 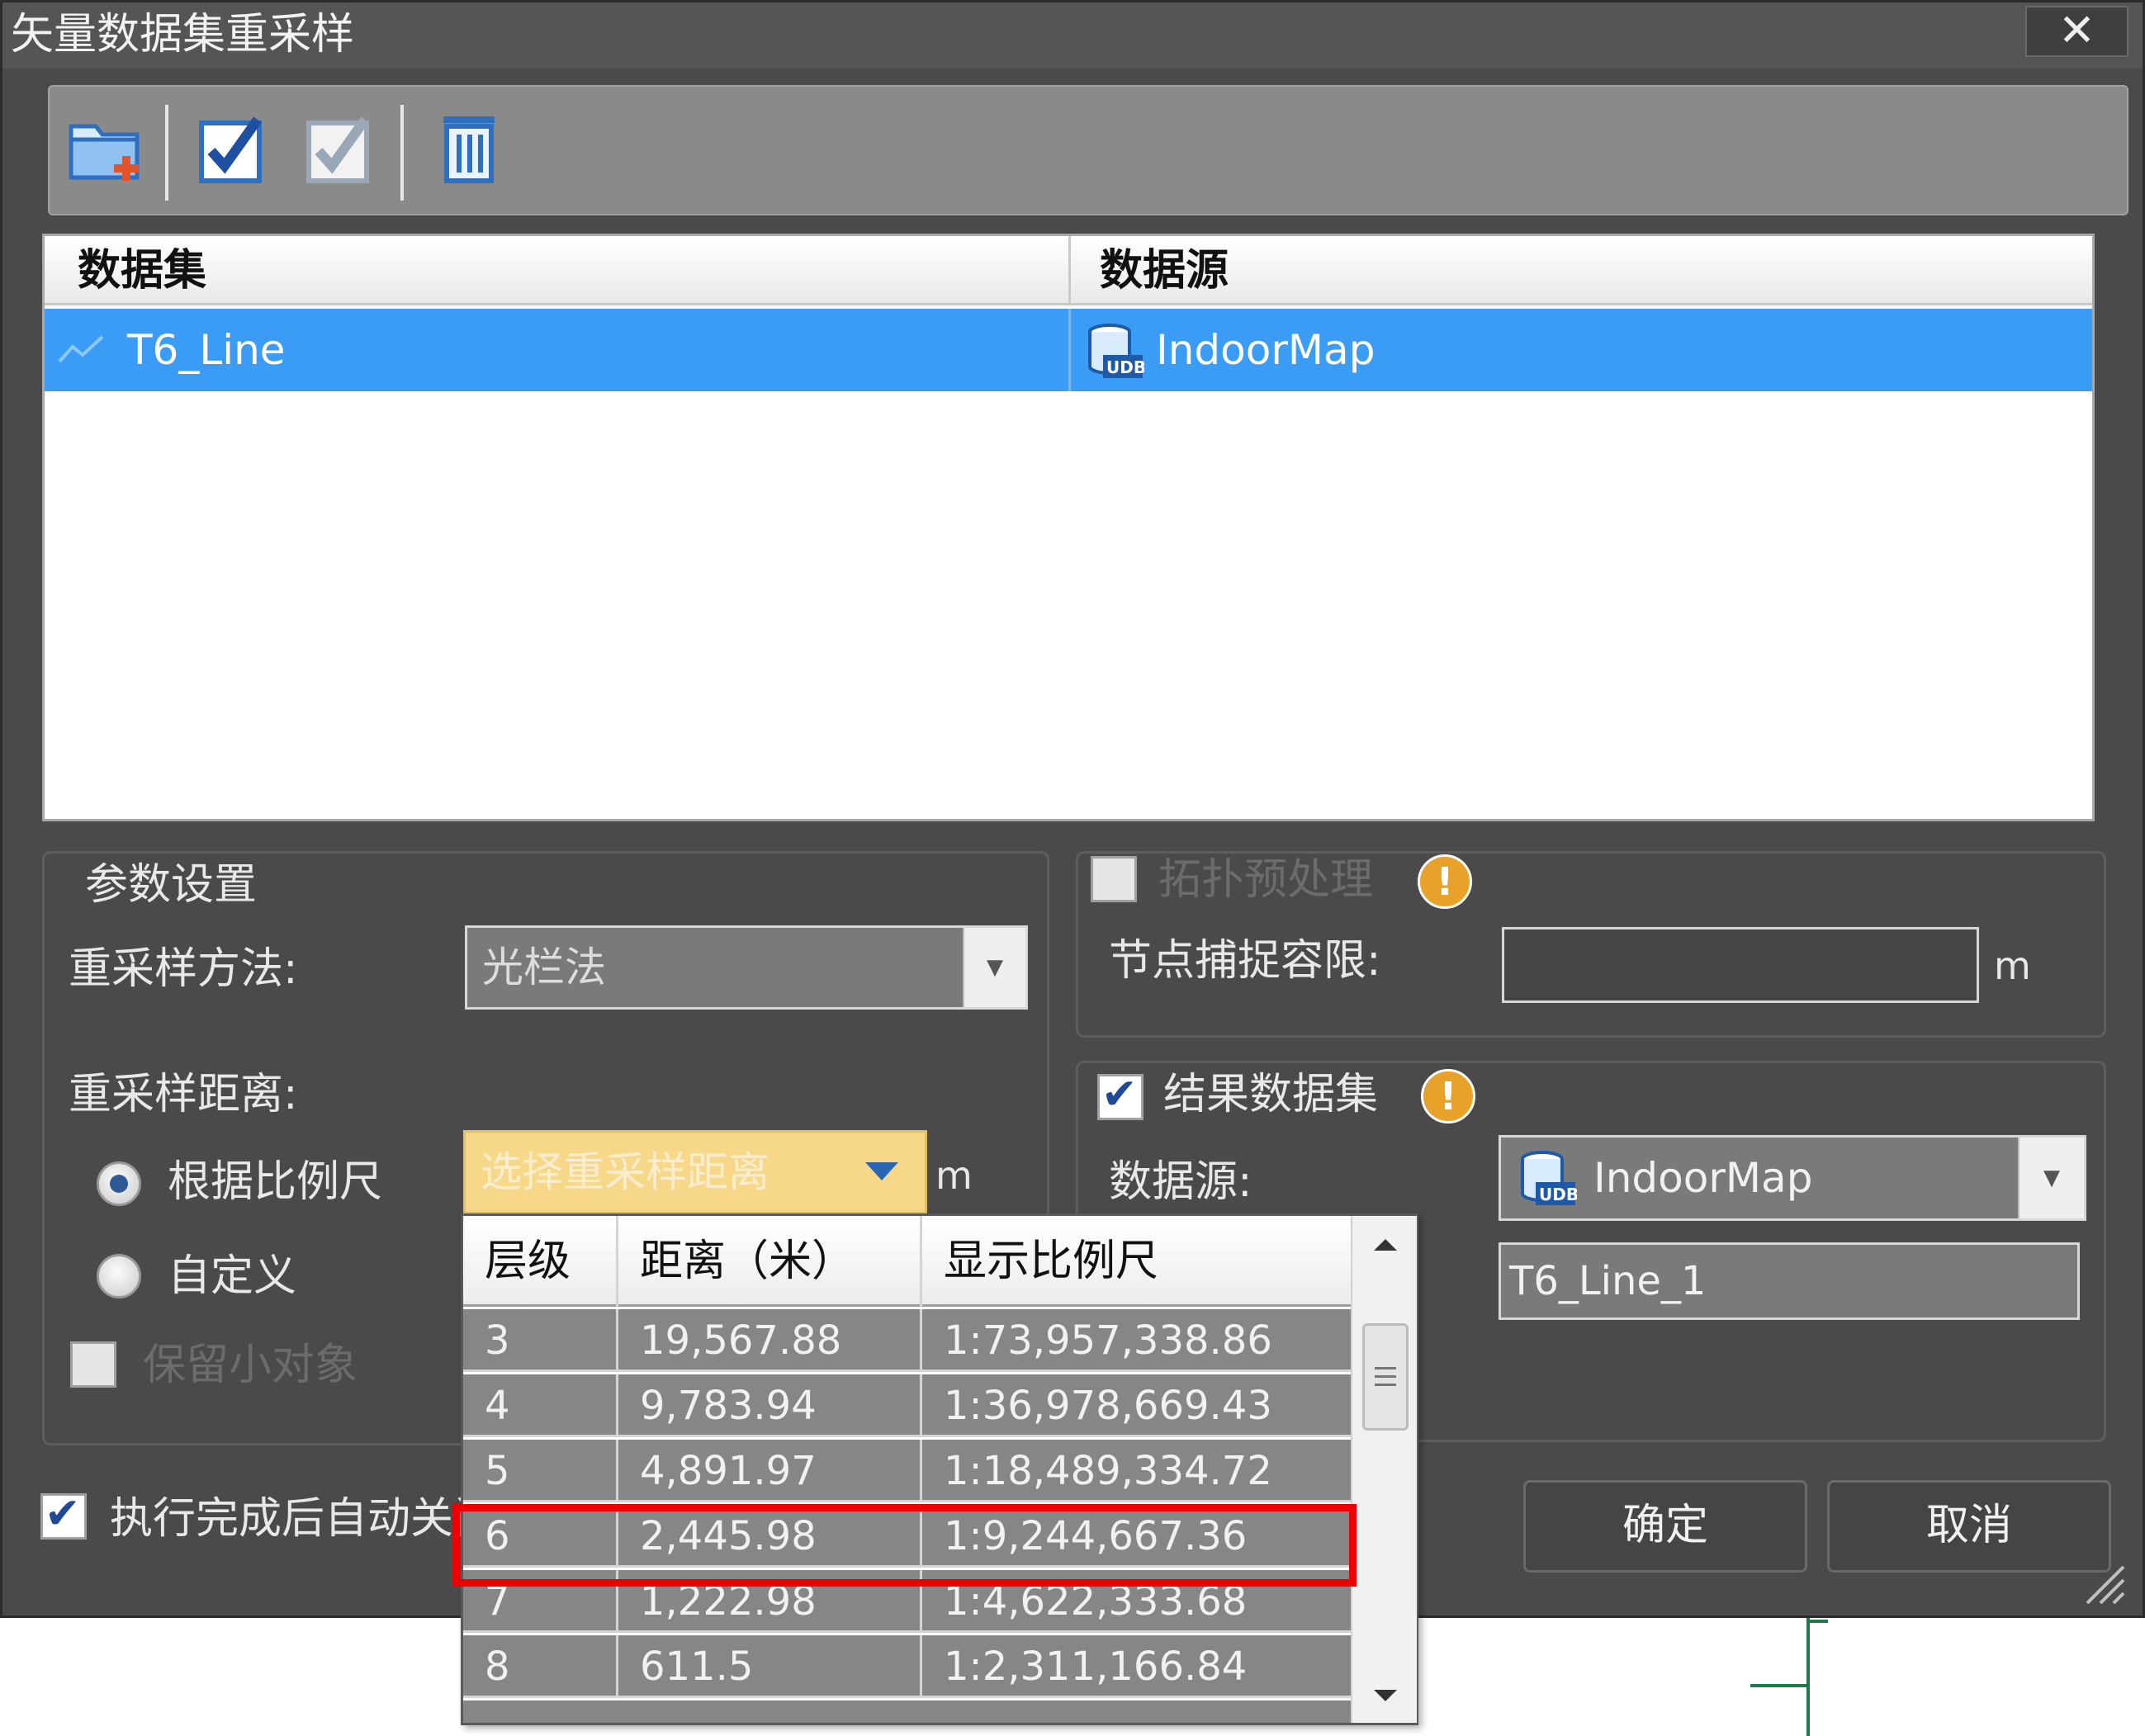 What do you see at coordinates (1096, 1601) in the screenshot?
I see `row-scale: 1:4,622,333.68` at bounding box center [1096, 1601].